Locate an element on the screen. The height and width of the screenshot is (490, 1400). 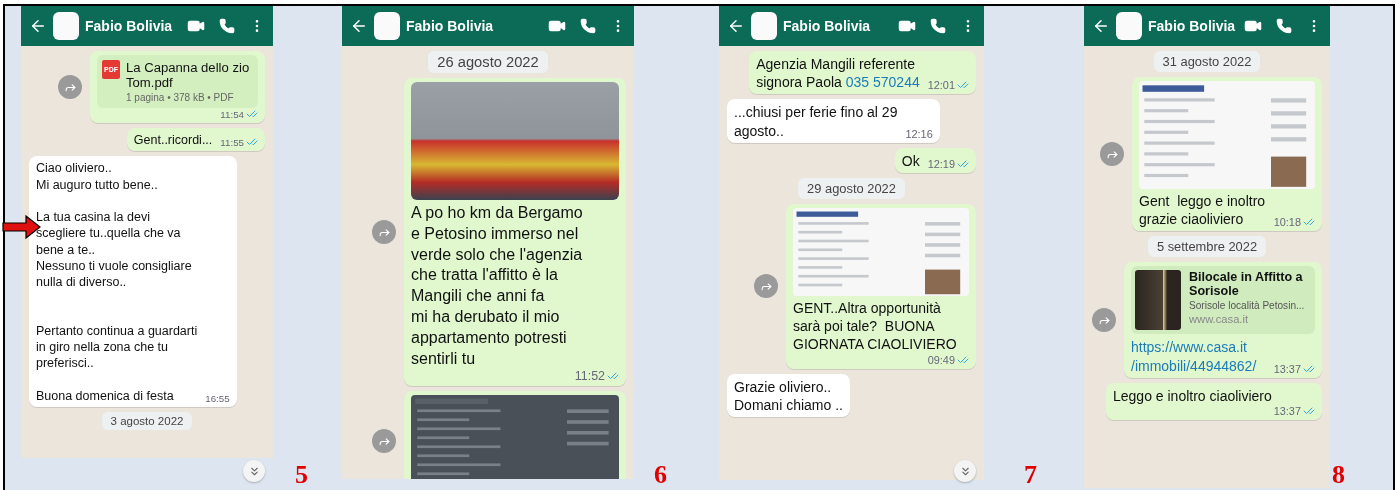
message-text: Leggo e inoltro ciaoliviero is located at coordinates (1192, 395).